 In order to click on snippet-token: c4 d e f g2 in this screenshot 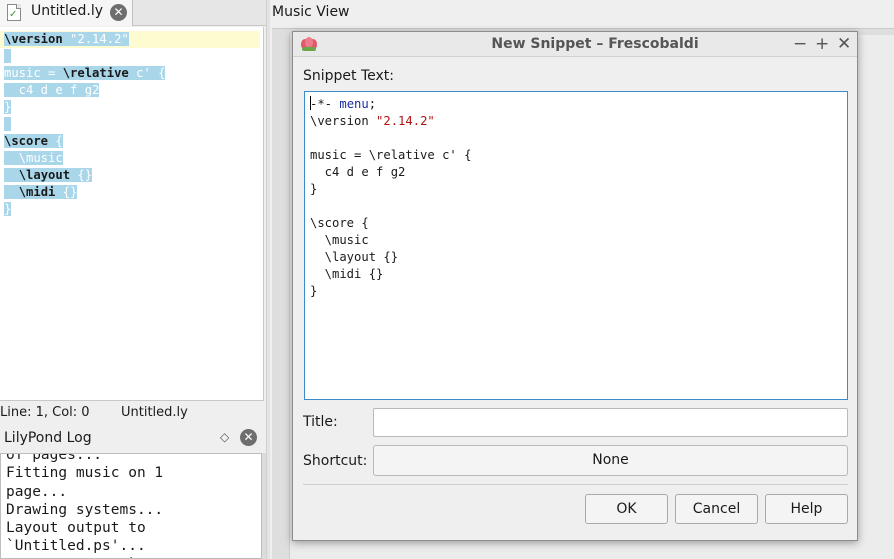, I will do `click(358, 172)`.